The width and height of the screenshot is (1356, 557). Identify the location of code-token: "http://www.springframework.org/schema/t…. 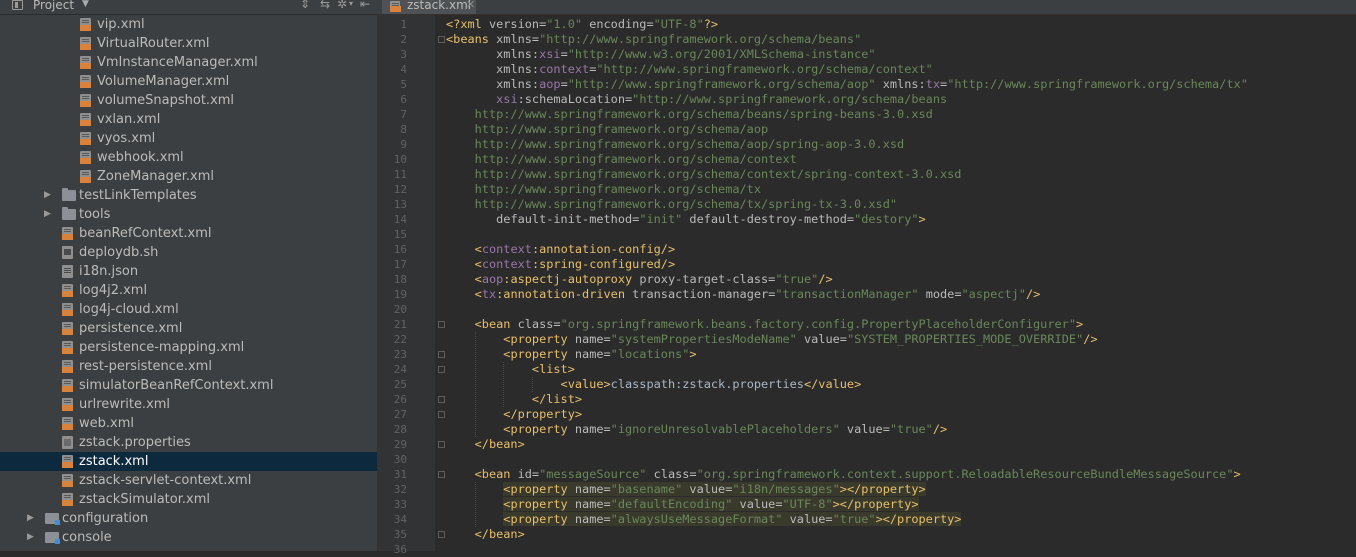
(1097, 84).